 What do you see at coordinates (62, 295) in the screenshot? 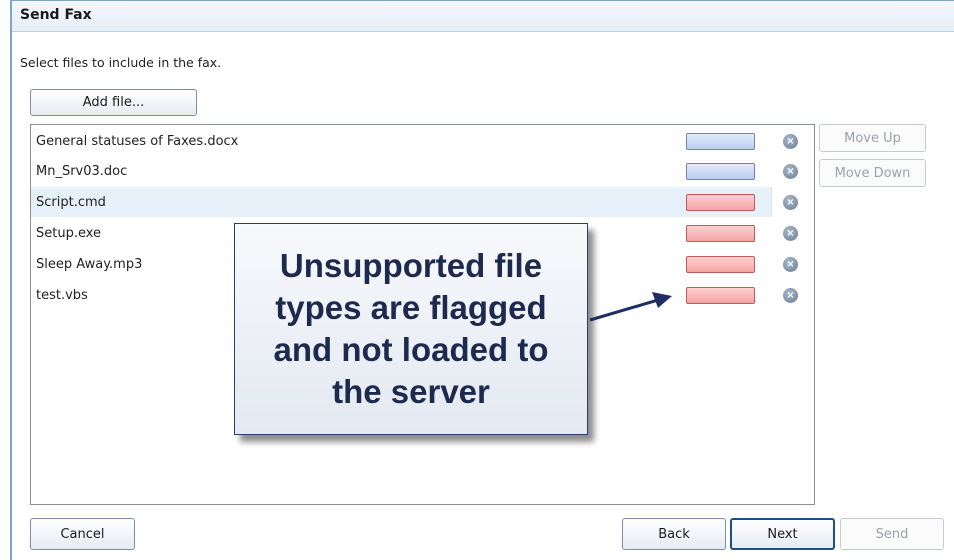
I see `file-name: test.vbs` at bounding box center [62, 295].